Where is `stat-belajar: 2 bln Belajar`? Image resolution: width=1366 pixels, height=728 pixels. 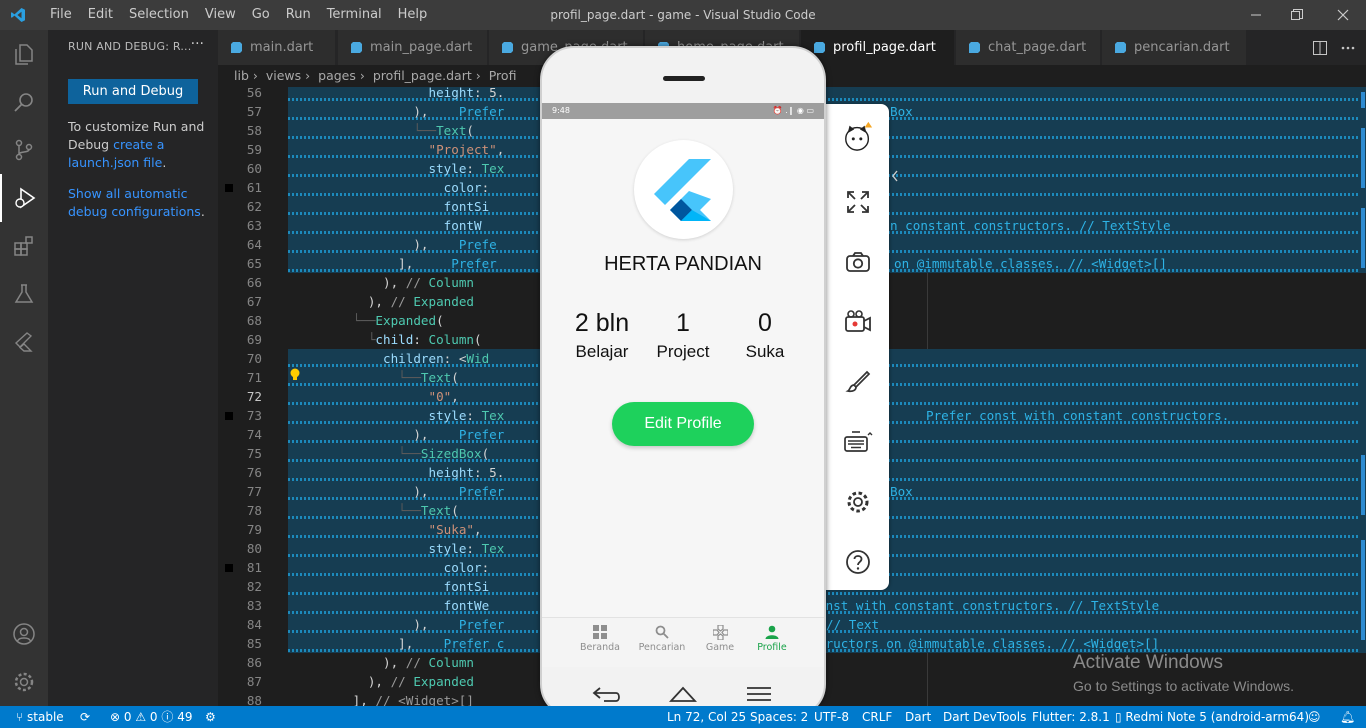
stat-belajar: 2 bln Belajar is located at coordinates (602, 335).